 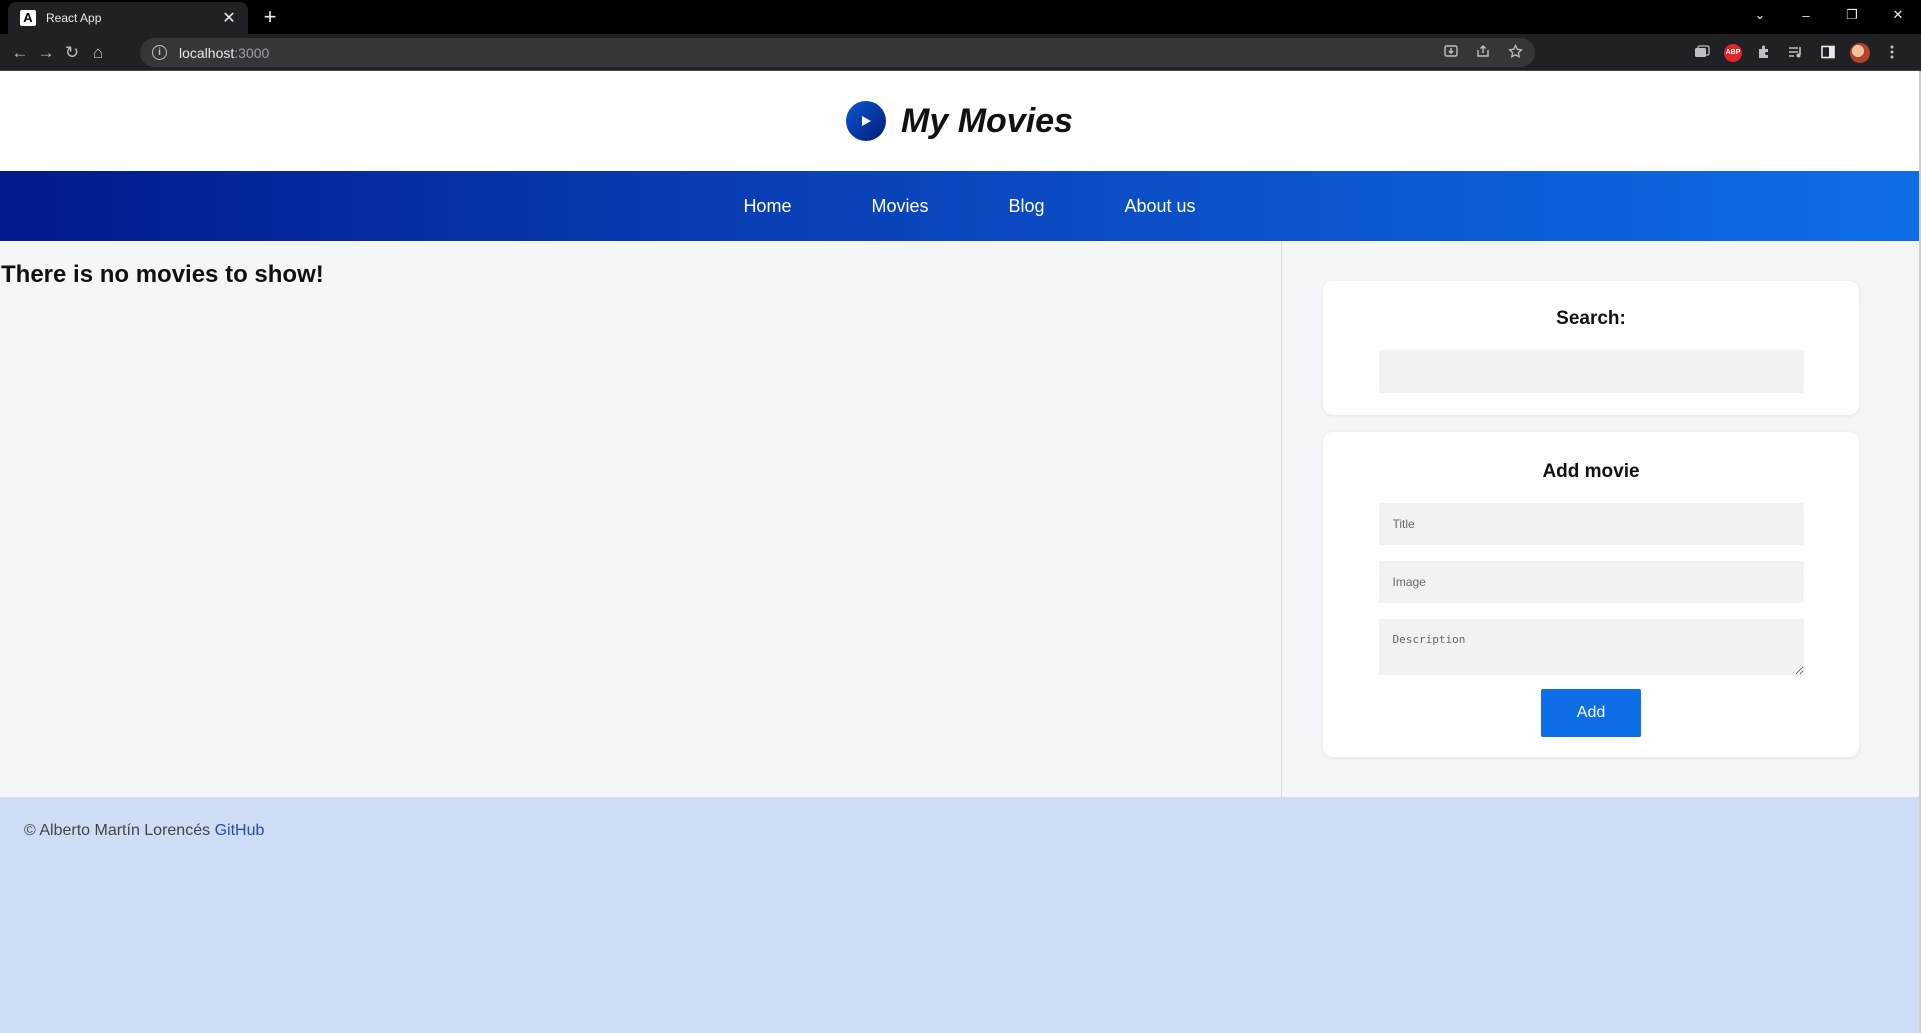 I want to click on media-queue-icon, so click(x=1796, y=53).